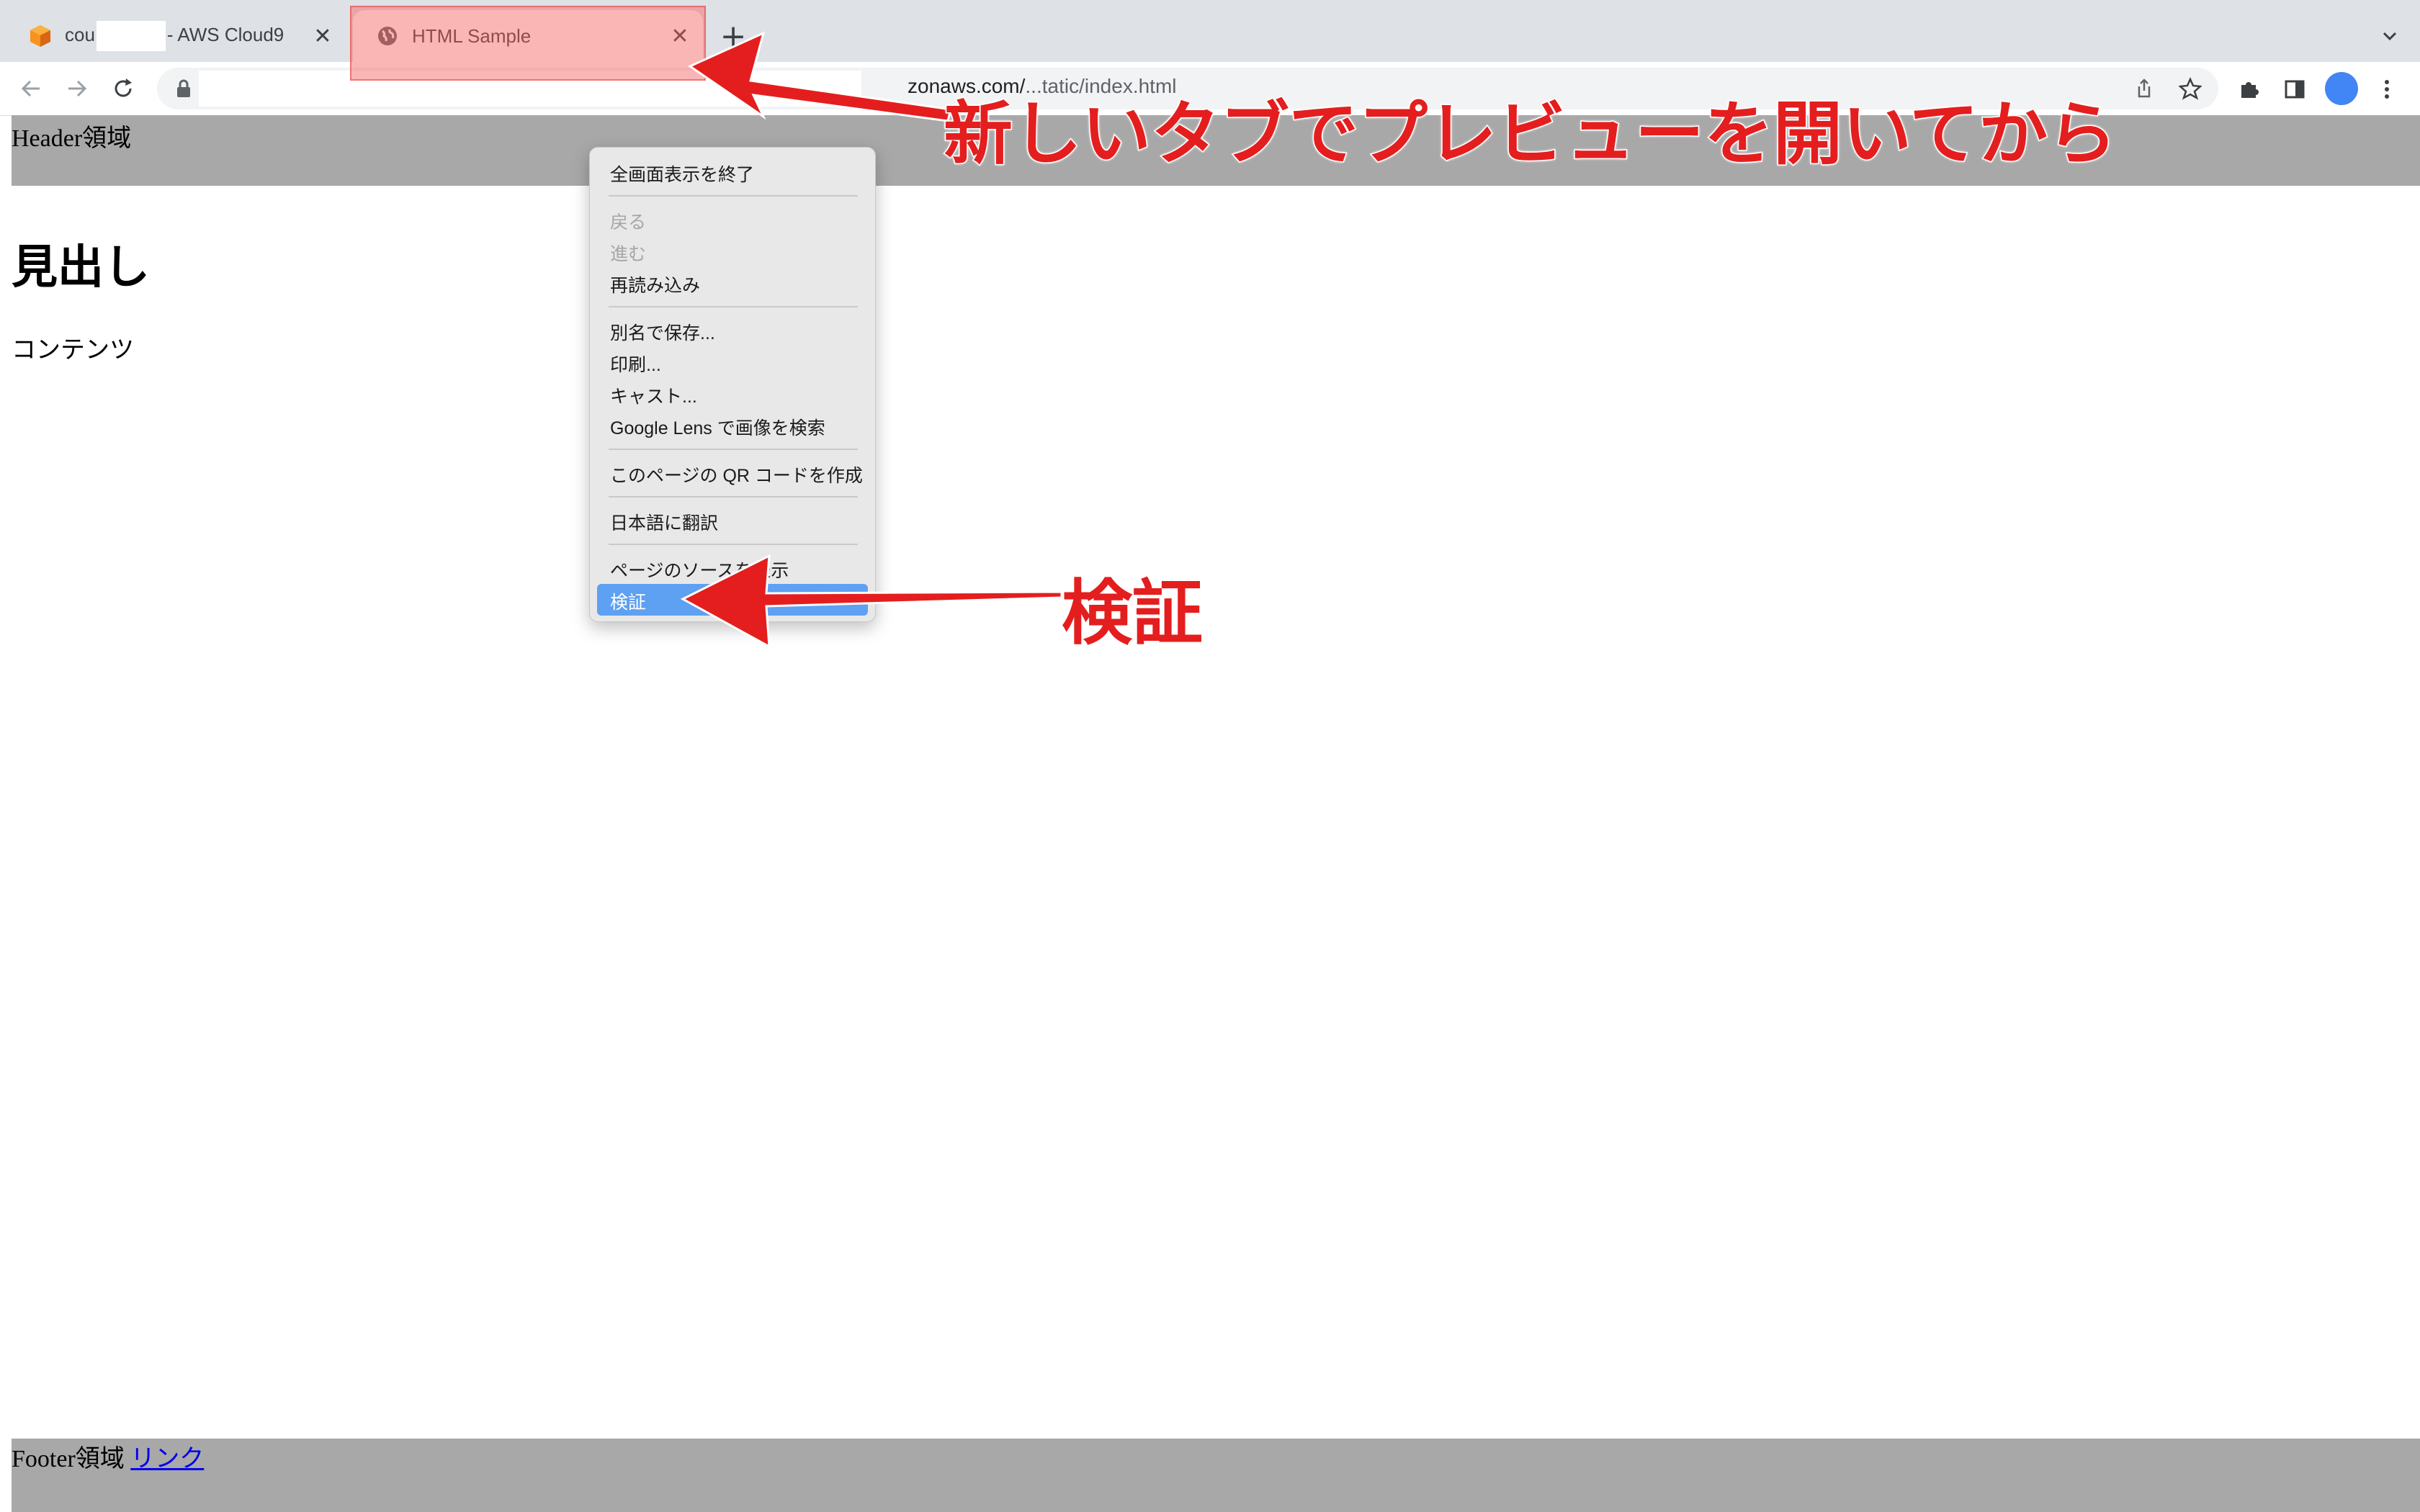 Image resolution: width=2420 pixels, height=1512 pixels. What do you see at coordinates (1132, 614) in the screenshot?
I see `annotation-inspect-note: 検証` at bounding box center [1132, 614].